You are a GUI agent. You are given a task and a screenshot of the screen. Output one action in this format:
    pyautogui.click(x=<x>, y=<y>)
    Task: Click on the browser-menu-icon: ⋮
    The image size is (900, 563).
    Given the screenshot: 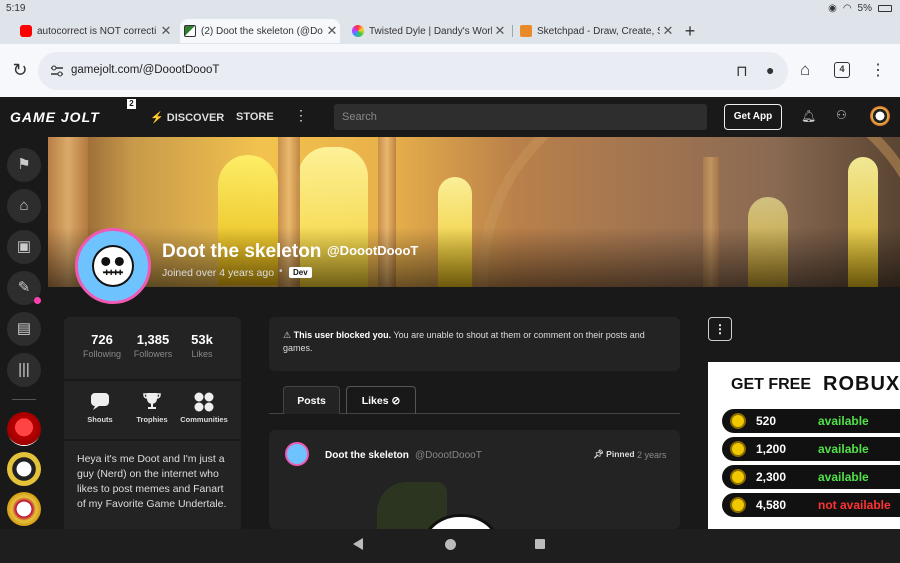 What is the action you would take?
    pyautogui.click(x=878, y=70)
    